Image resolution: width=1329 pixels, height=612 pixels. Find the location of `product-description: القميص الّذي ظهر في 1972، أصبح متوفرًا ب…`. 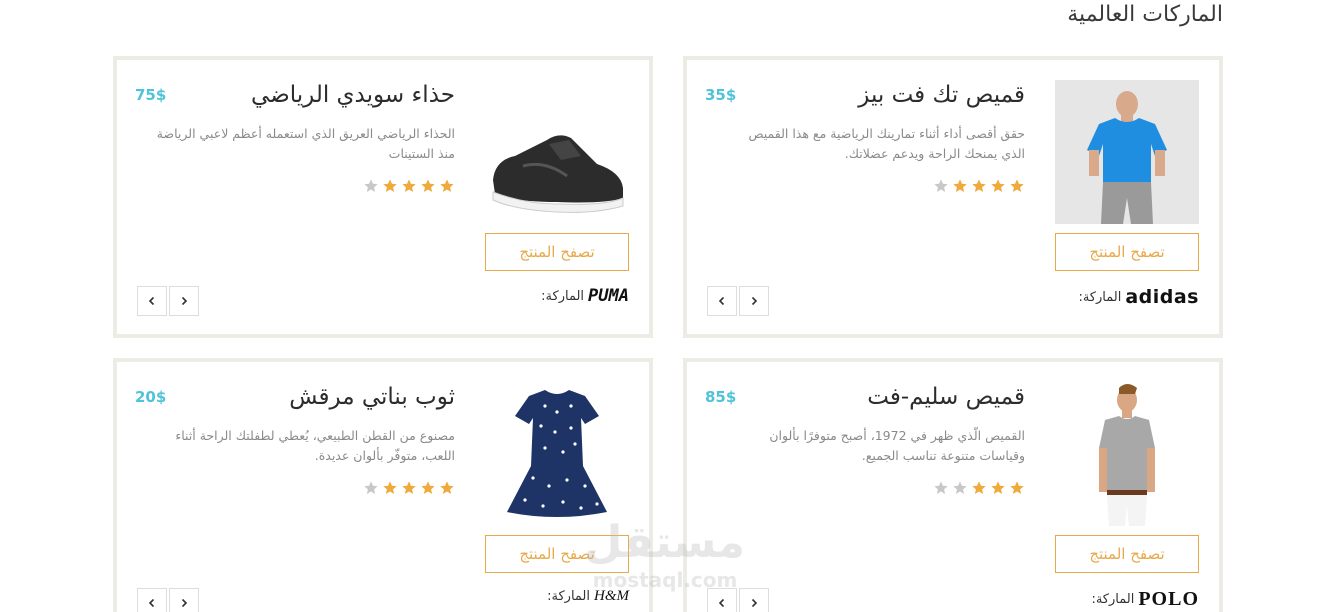

product-description: القميص الّذي ظهر في 1972، أصبح متوفرًا ب… is located at coordinates (897, 445).